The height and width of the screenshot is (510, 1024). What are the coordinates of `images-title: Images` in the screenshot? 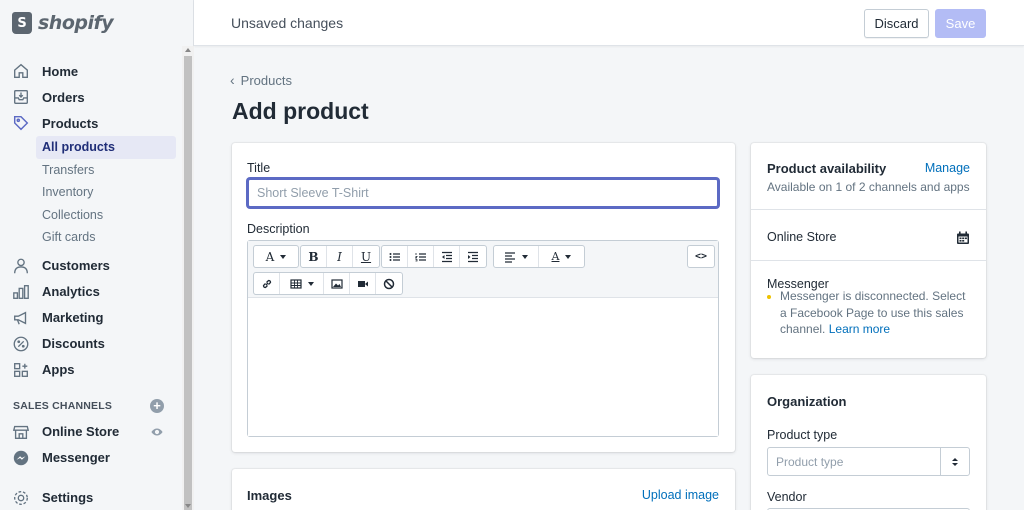 It's located at (269, 495).